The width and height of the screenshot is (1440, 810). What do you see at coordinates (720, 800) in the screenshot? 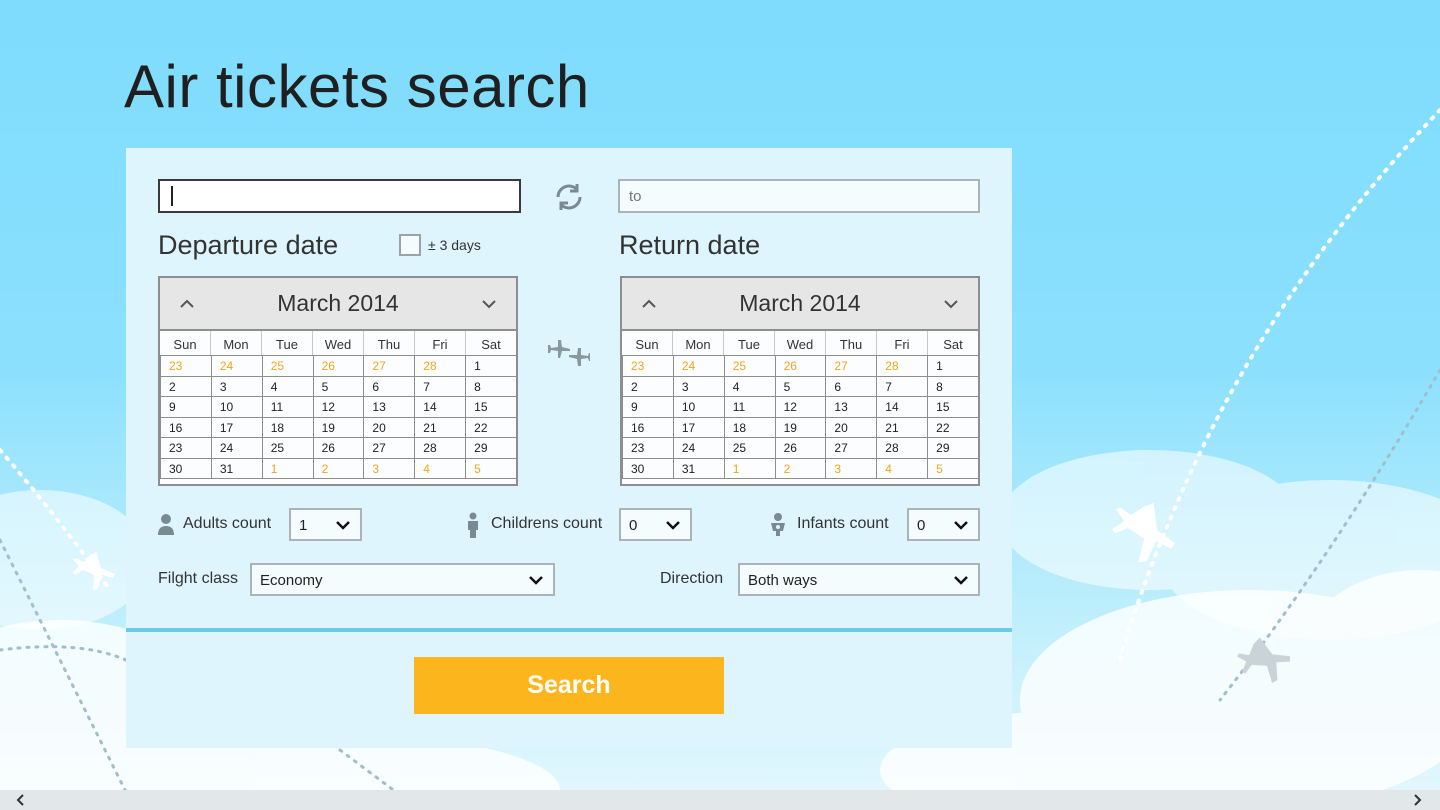
I see `horizontal-scrollbar` at bounding box center [720, 800].